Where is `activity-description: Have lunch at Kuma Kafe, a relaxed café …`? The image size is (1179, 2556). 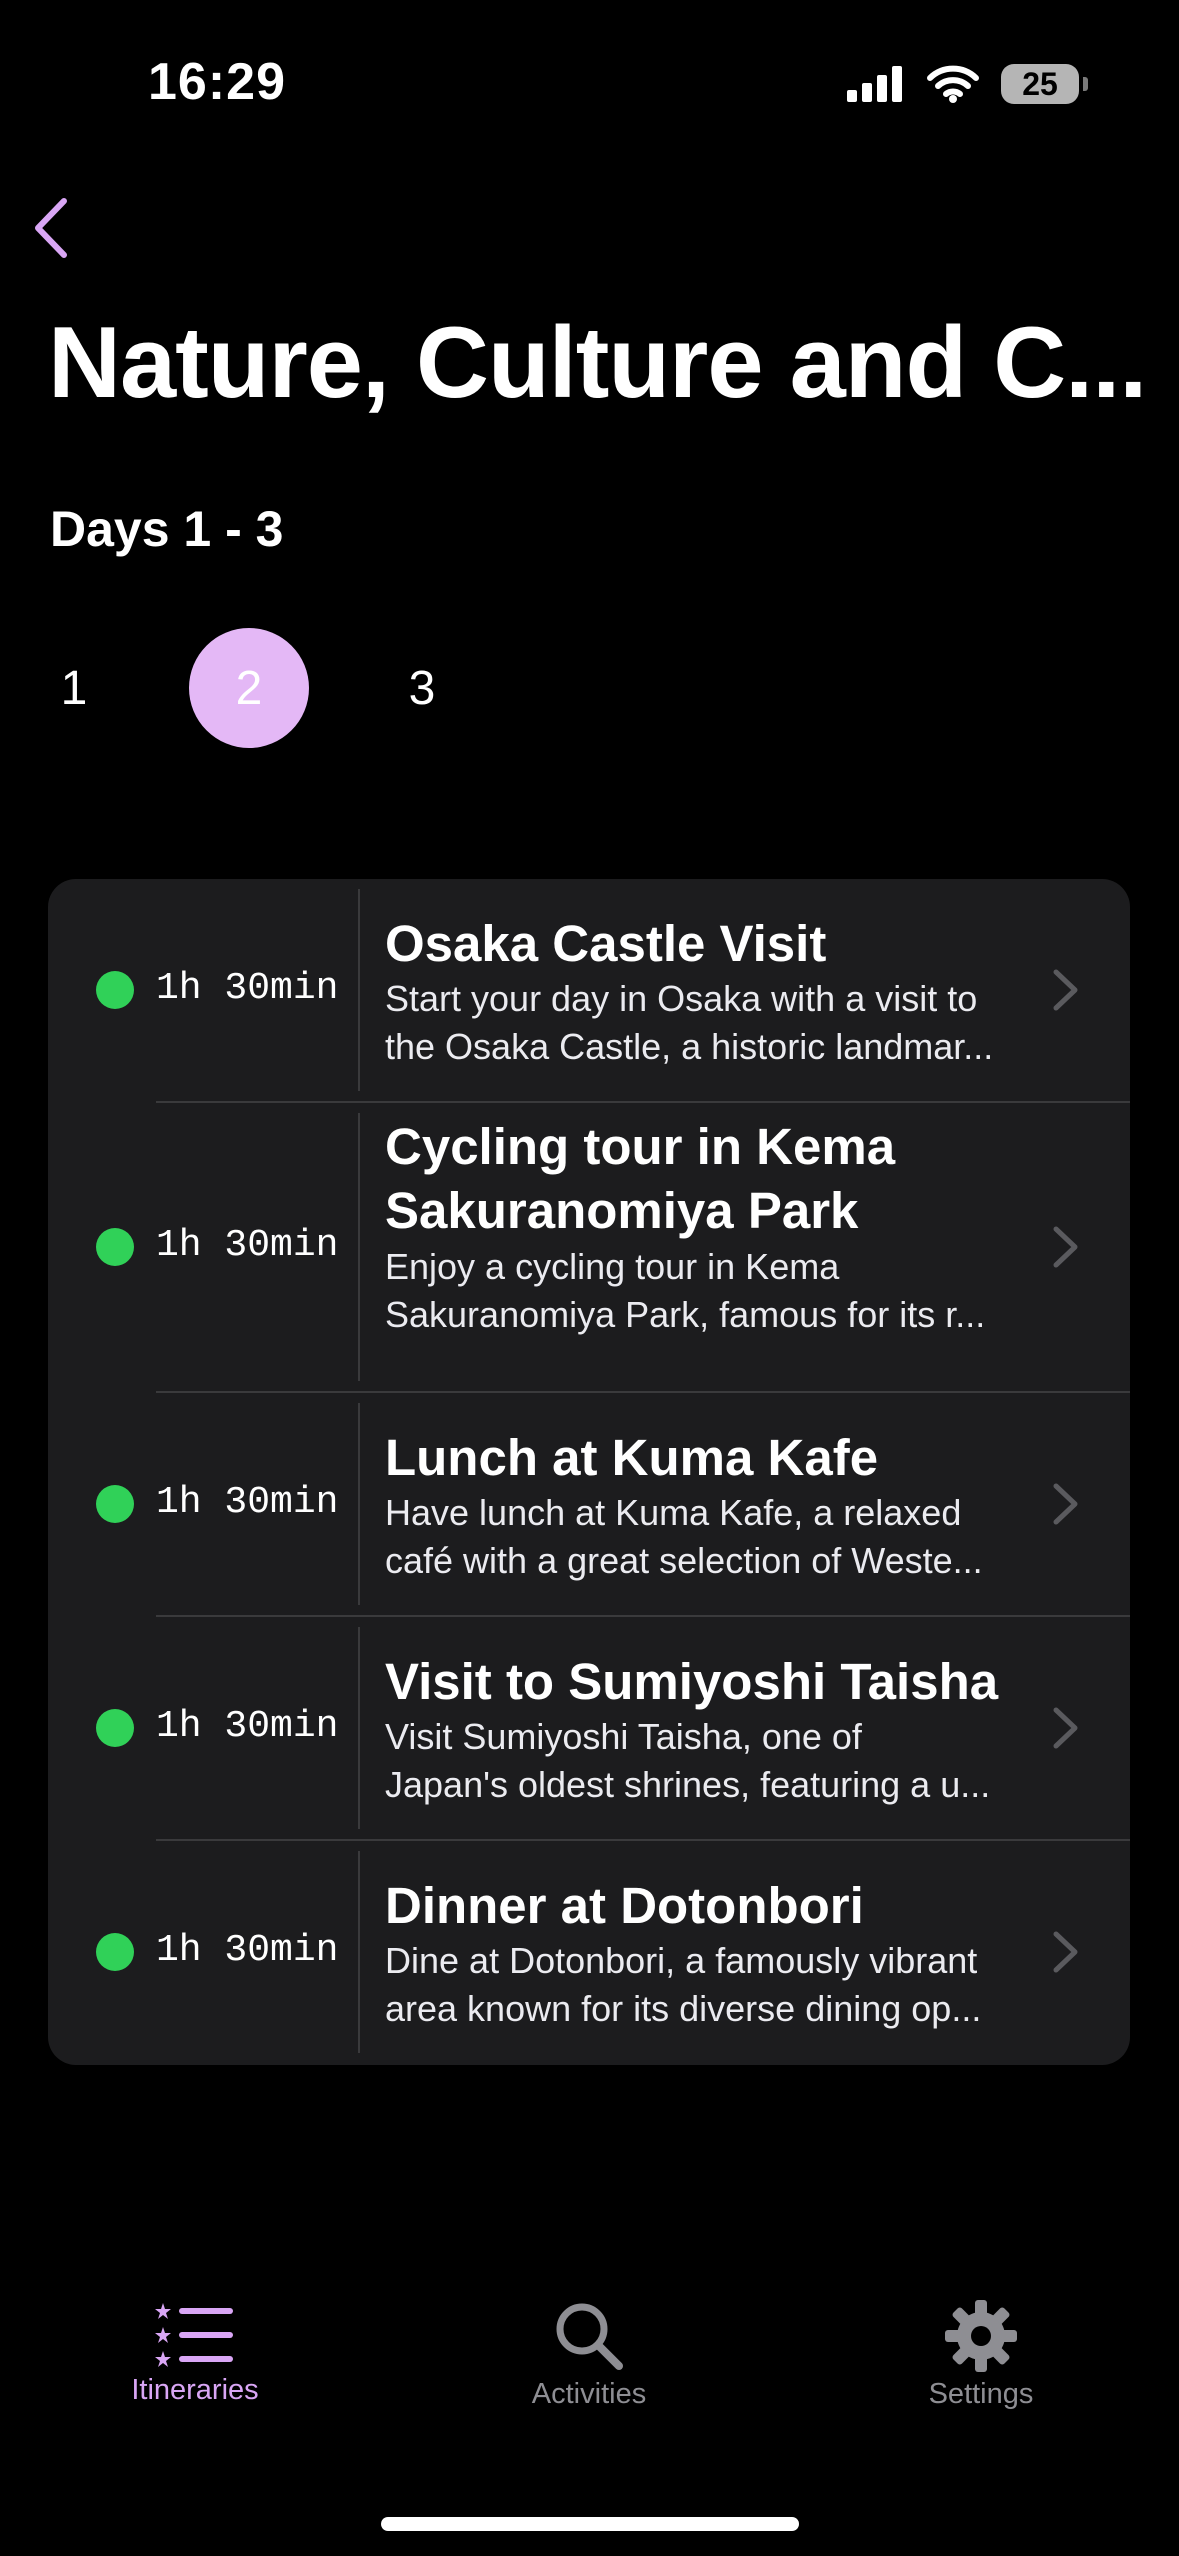 activity-description: Have lunch at Kuma Kafe, a relaxed café … is located at coordinates (684, 1536).